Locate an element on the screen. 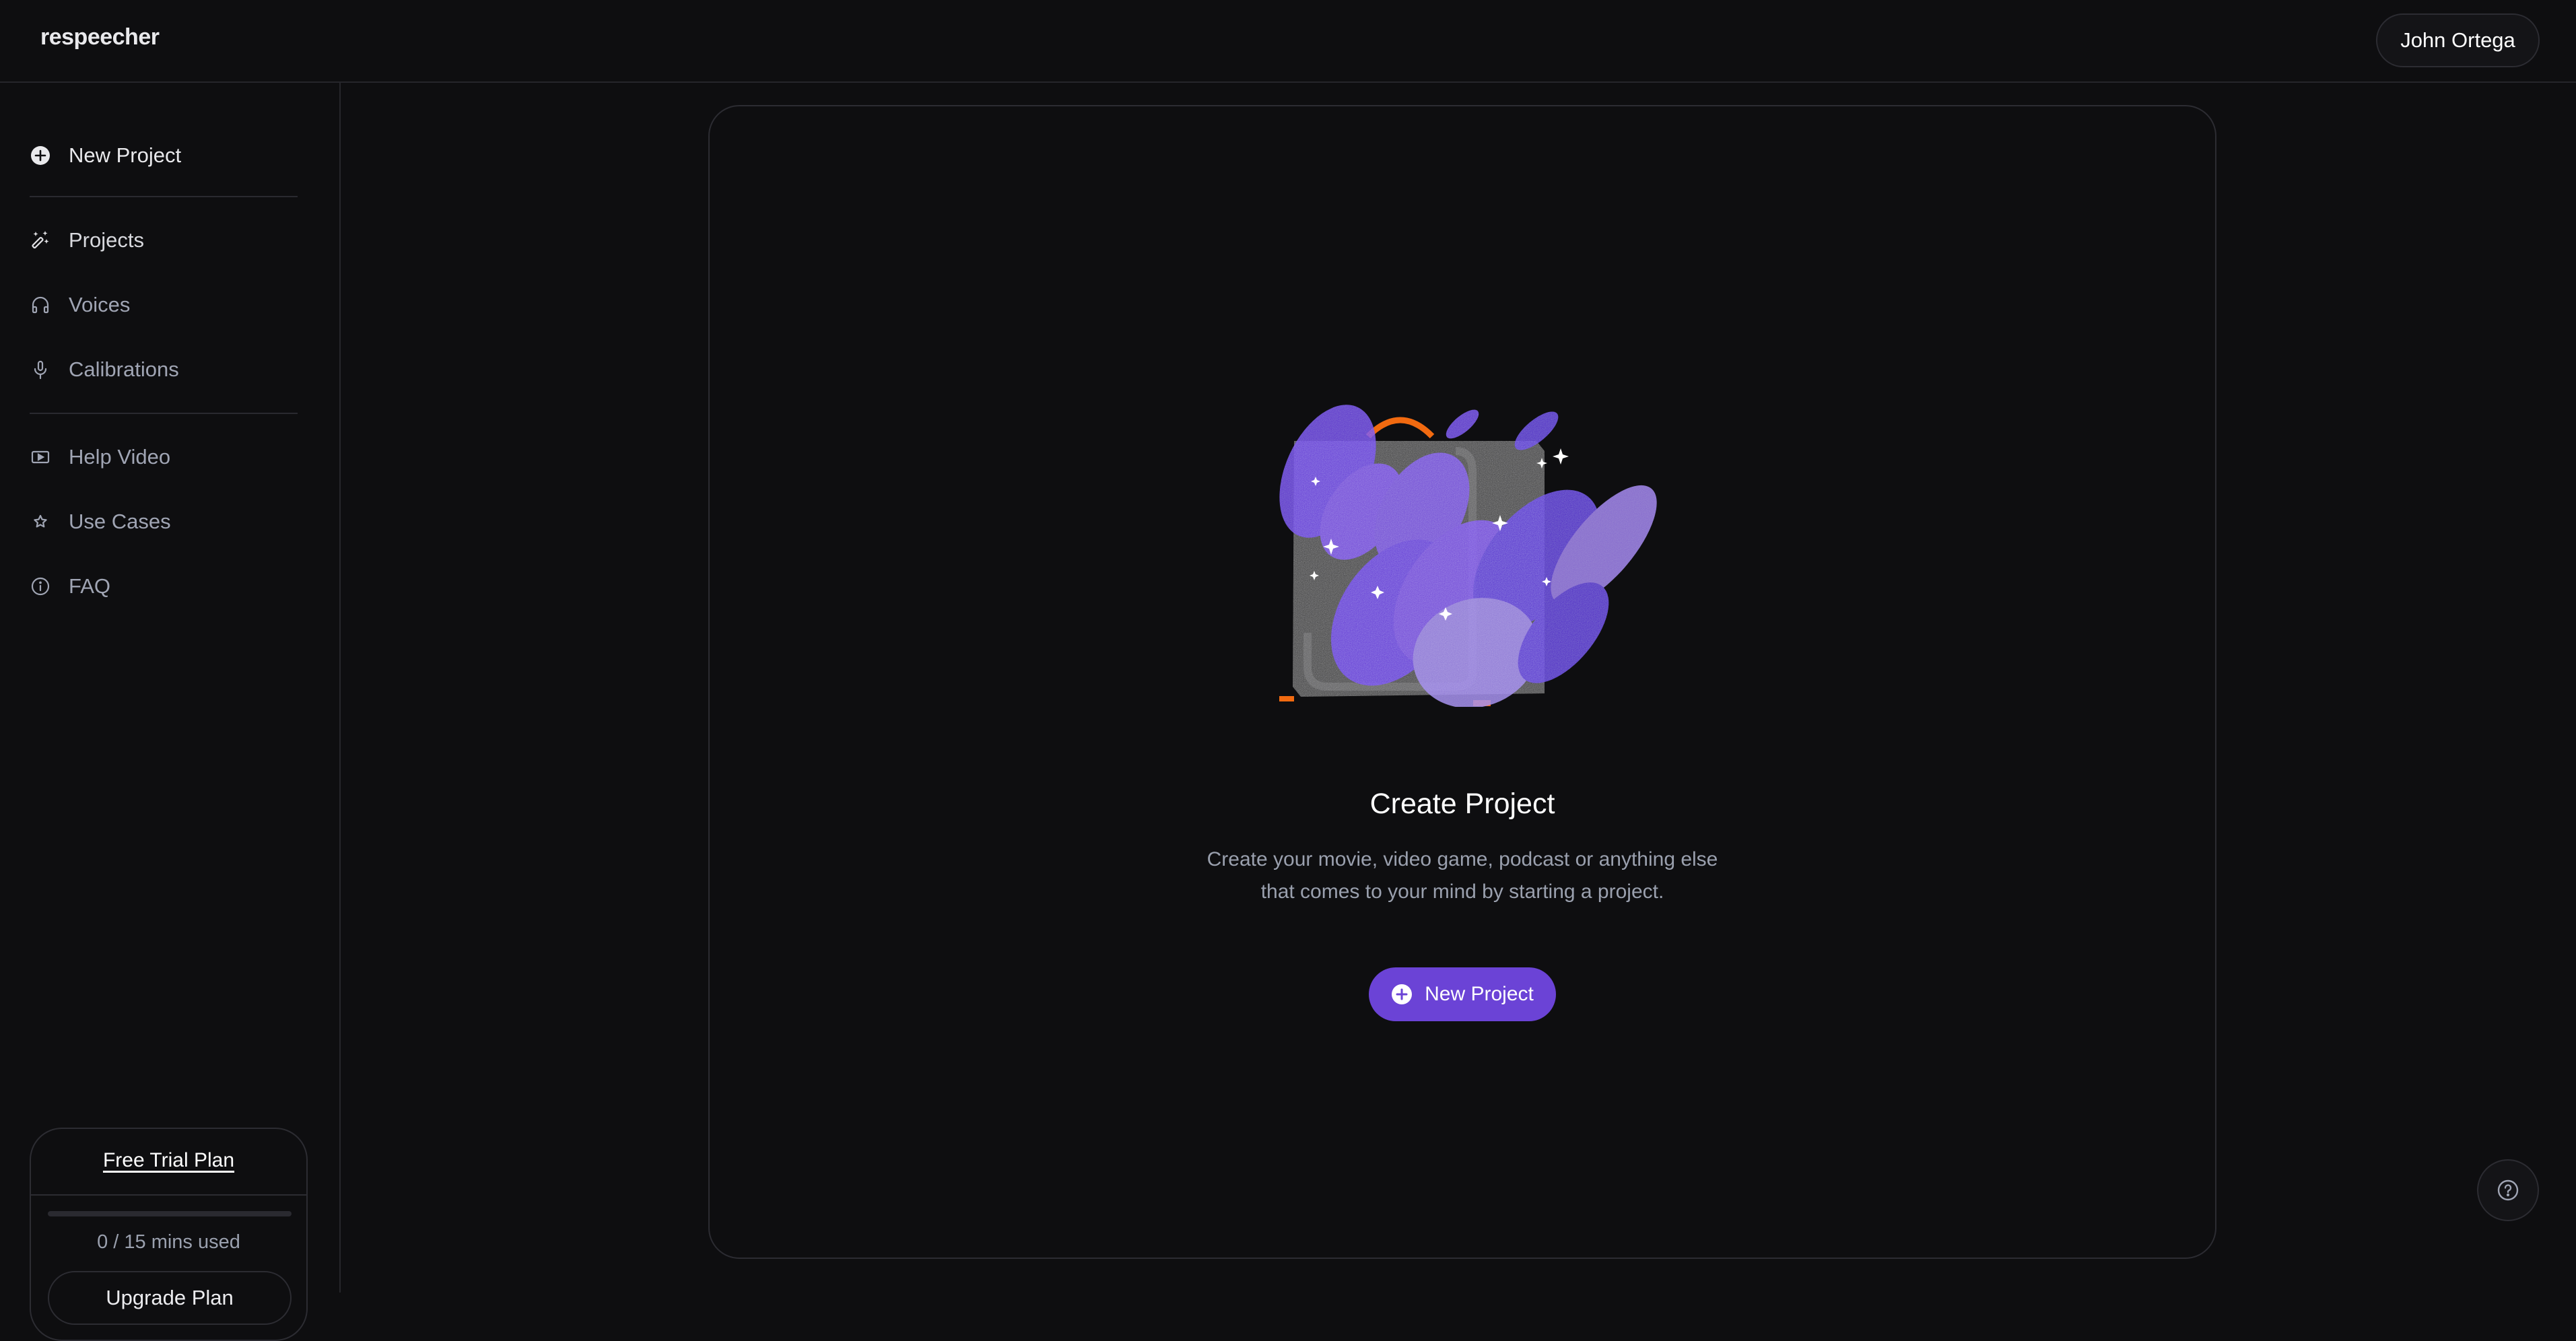 This screenshot has width=2576, height=1341. microphone-icon is located at coordinates (40, 370).